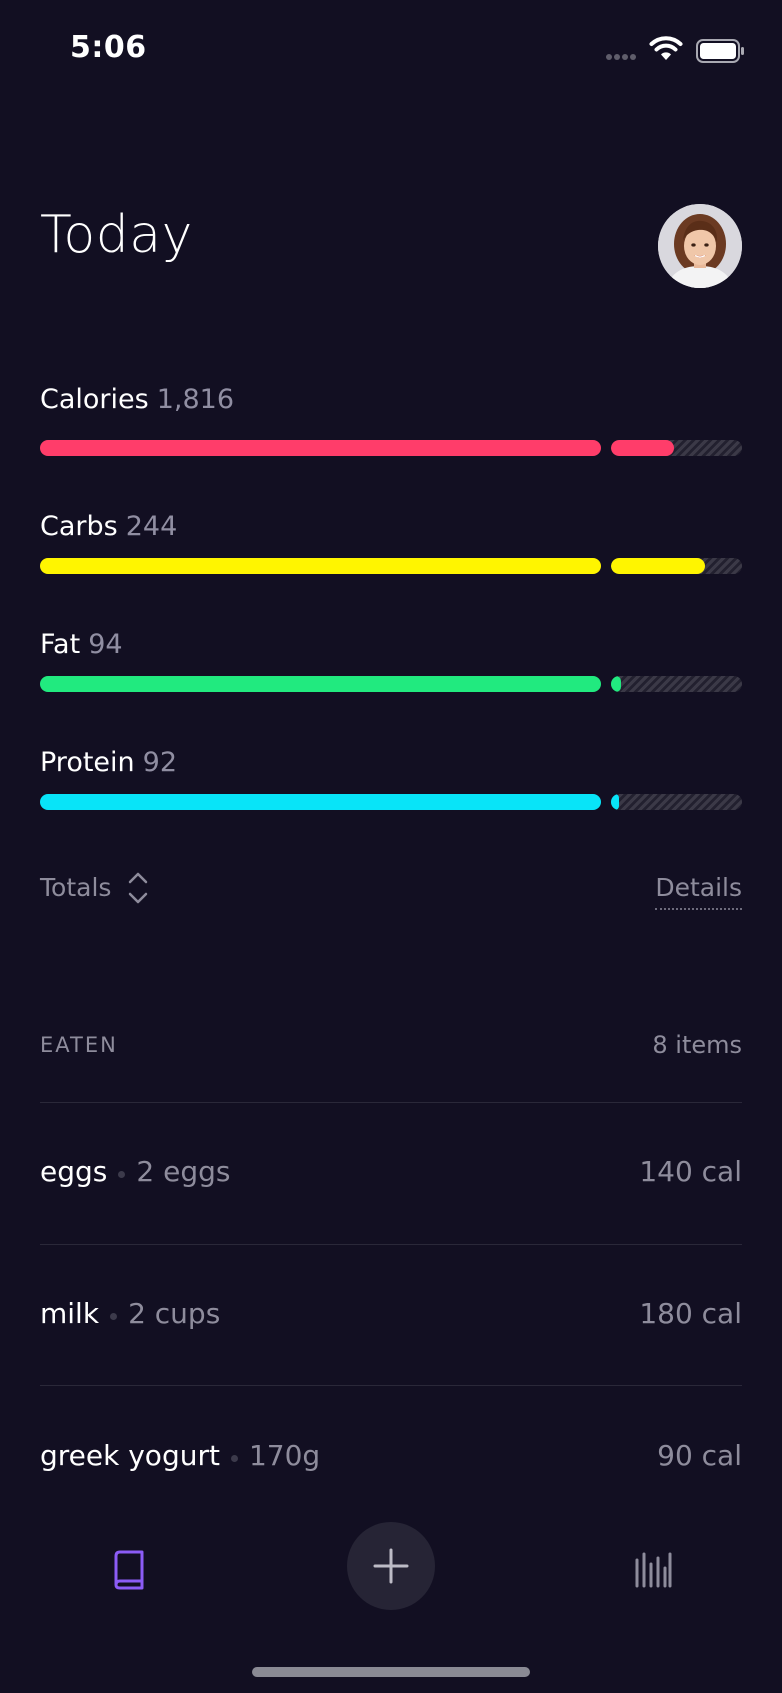 This screenshot has width=782, height=1693. I want to click on avatar, so click(700, 246).